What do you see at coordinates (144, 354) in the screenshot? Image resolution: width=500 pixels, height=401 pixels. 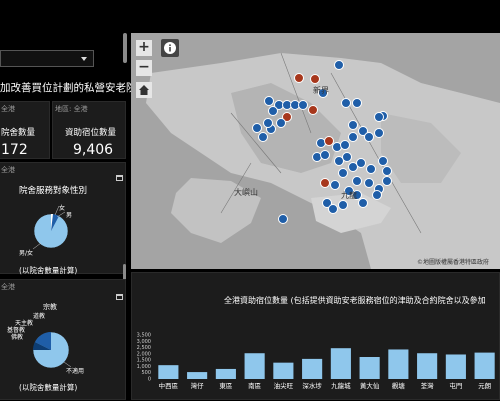 I see `y-tick-label: 2,000` at bounding box center [144, 354].